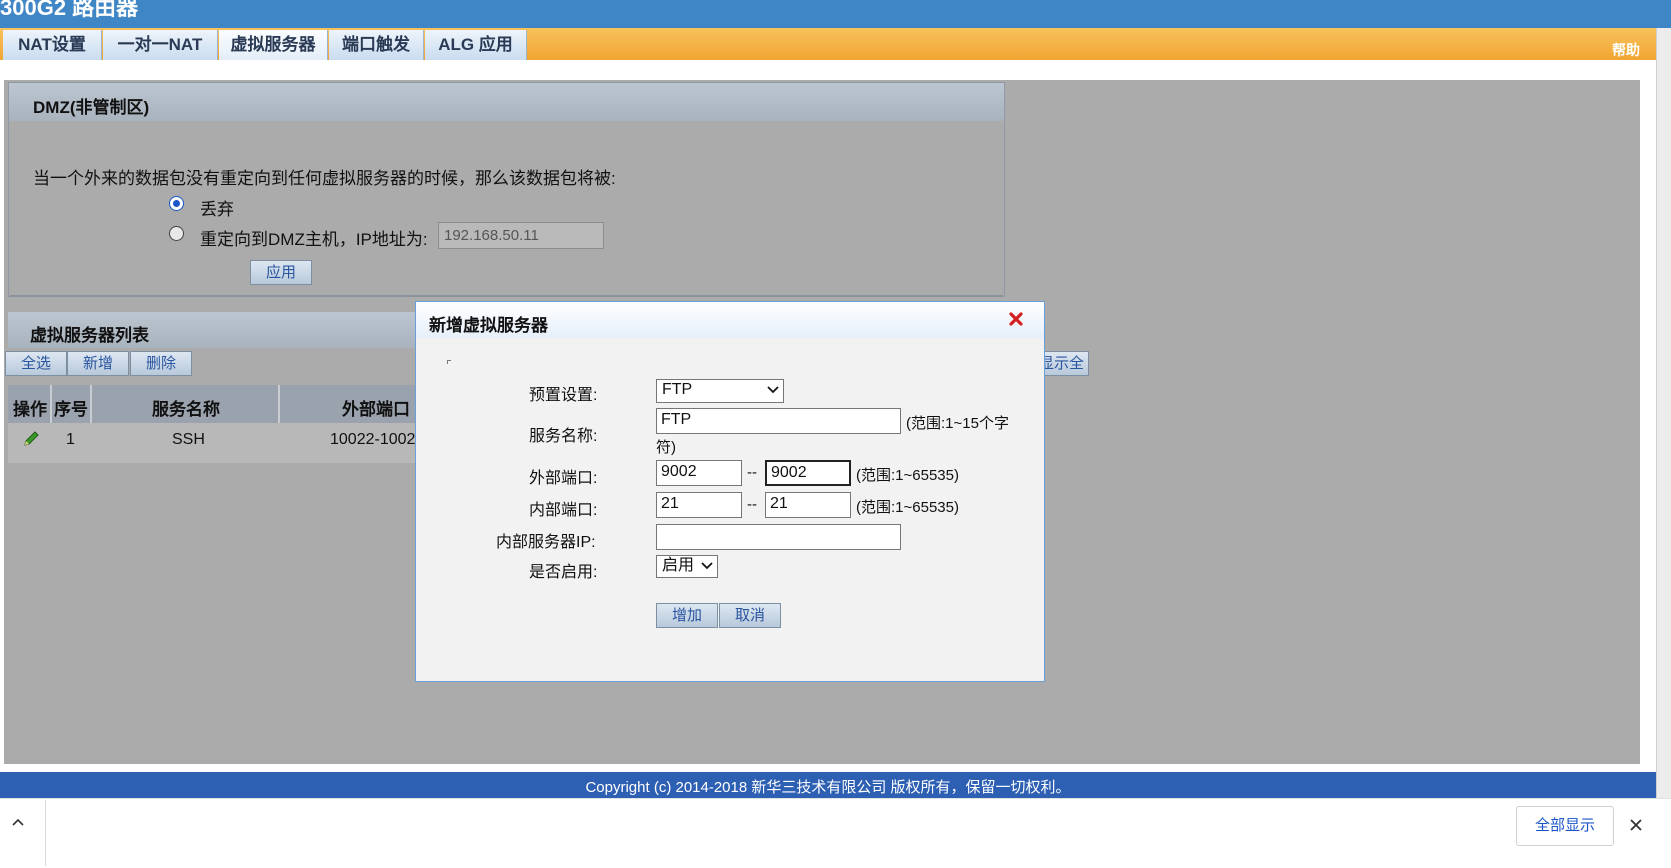 The image size is (1671, 868). What do you see at coordinates (835, 14) in the screenshot?
I see `title-bar` at bounding box center [835, 14].